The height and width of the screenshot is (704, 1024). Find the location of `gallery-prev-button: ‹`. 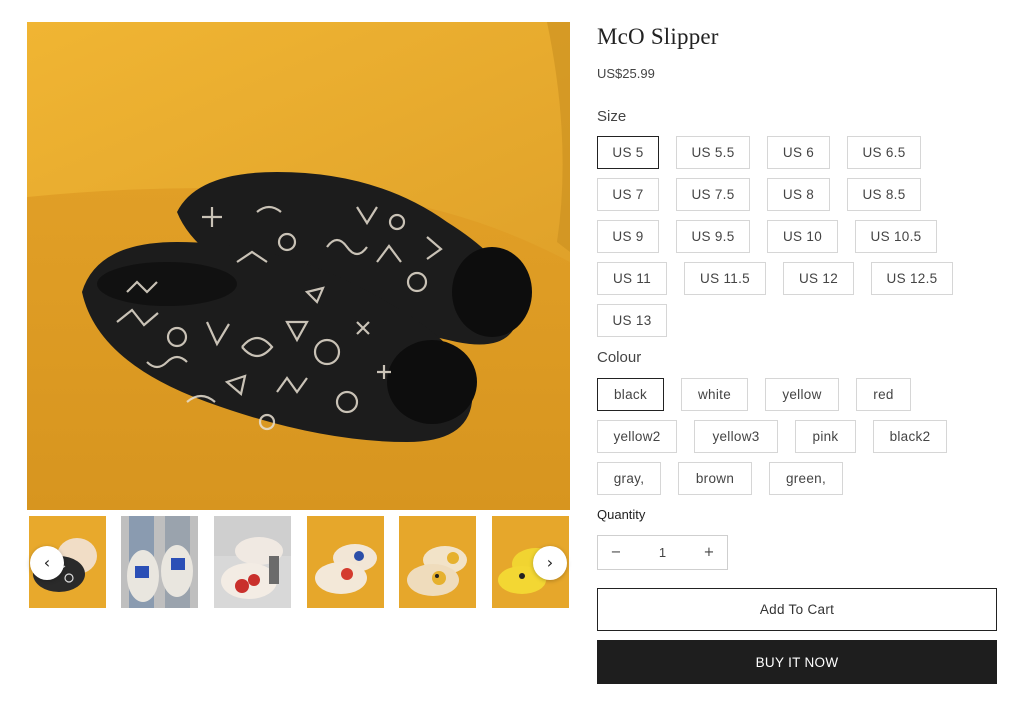

gallery-prev-button: ‹ is located at coordinates (47, 563).